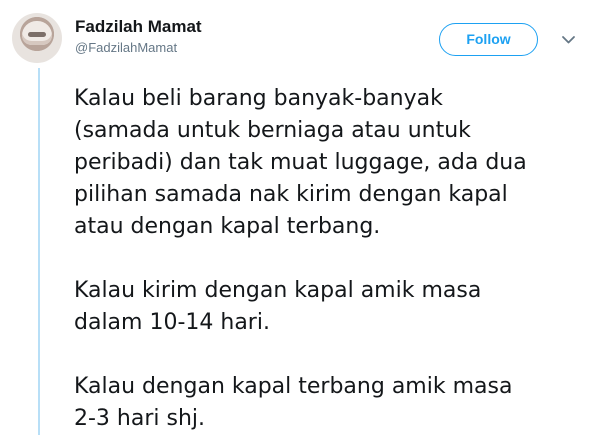  What do you see at coordinates (568, 40) in the screenshot?
I see `chevron-down-icon` at bounding box center [568, 40].